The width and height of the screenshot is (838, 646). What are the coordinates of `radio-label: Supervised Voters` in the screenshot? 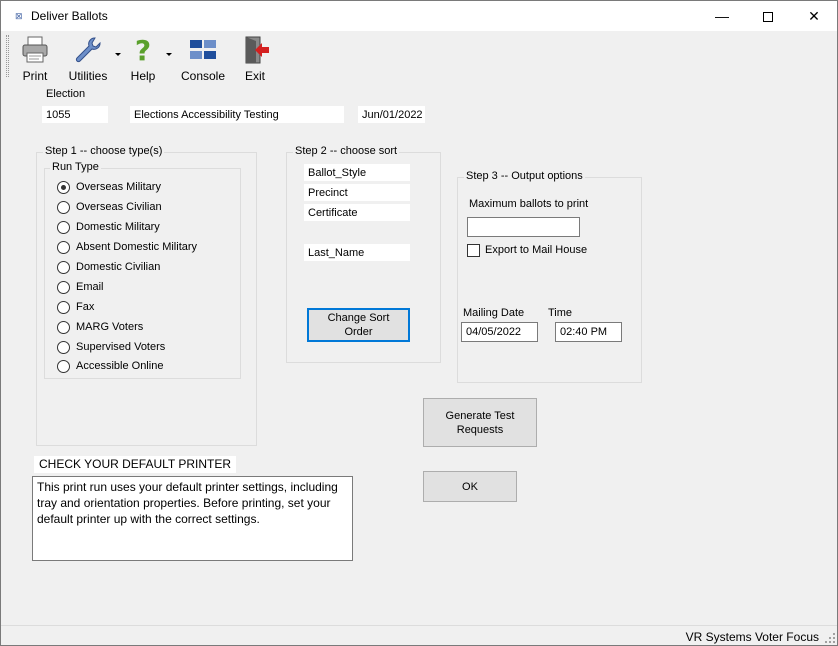 It's located at (121, 347).